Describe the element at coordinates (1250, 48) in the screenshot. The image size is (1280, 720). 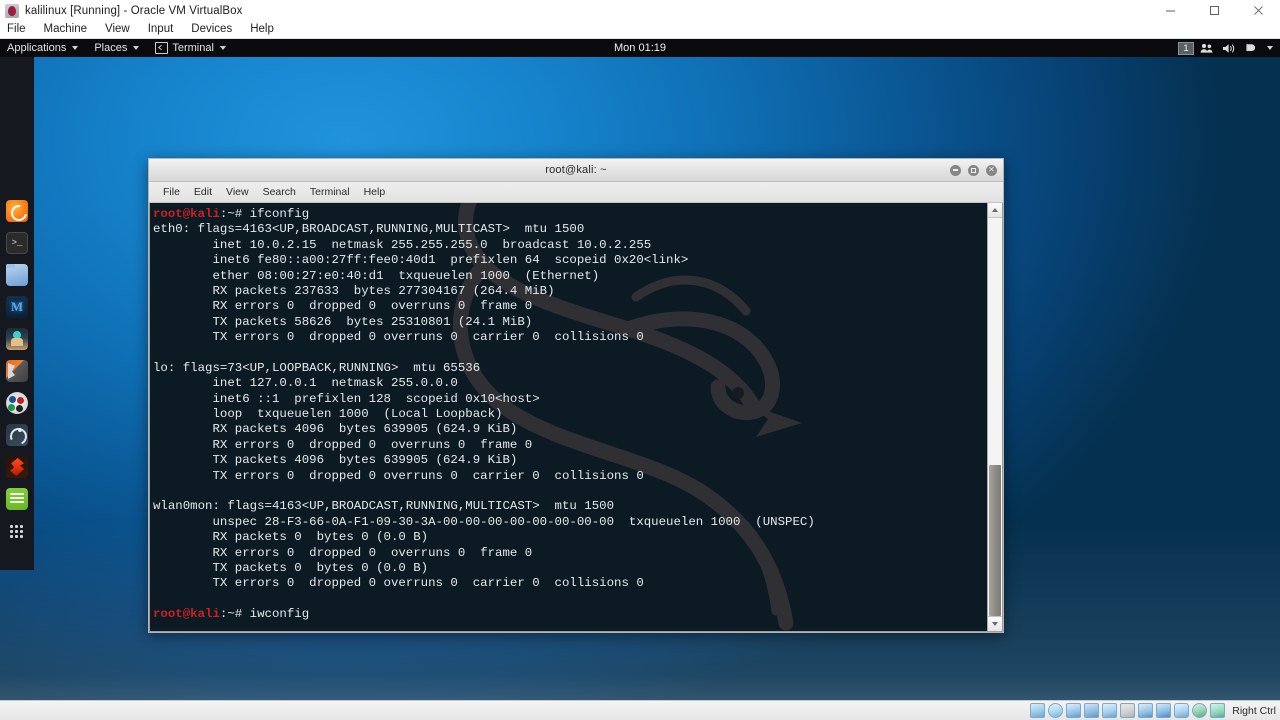
I see `power-icon` at that location.